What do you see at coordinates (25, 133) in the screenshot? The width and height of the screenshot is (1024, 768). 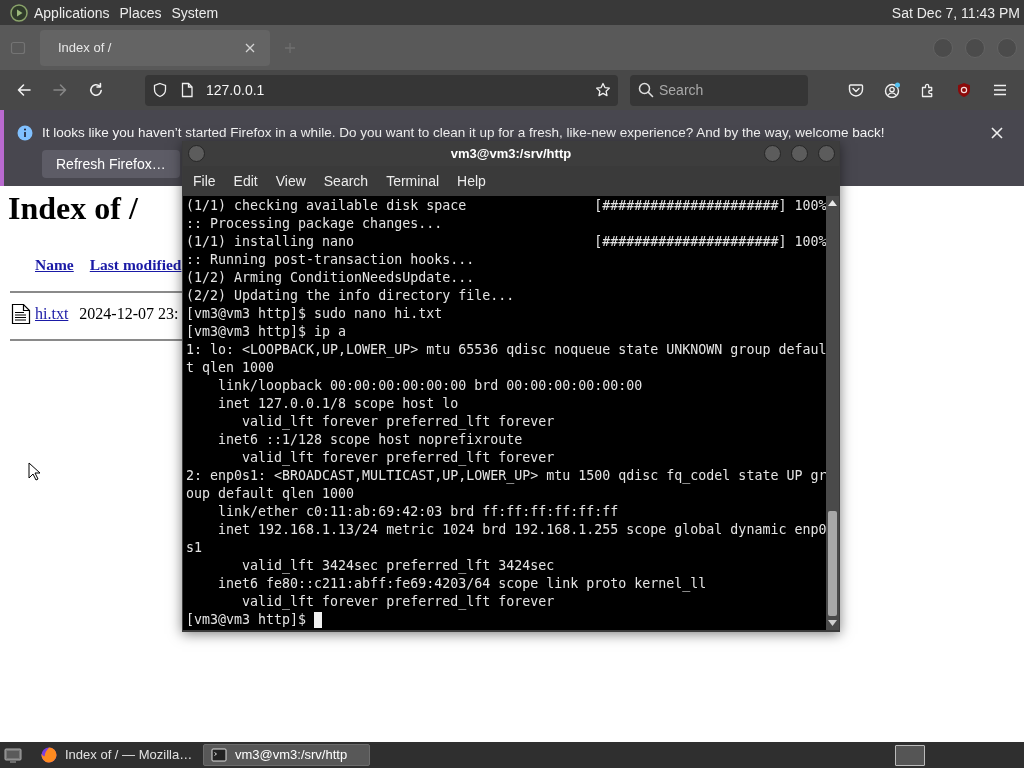 I see `info-icon` at bounding box center [25, 133].